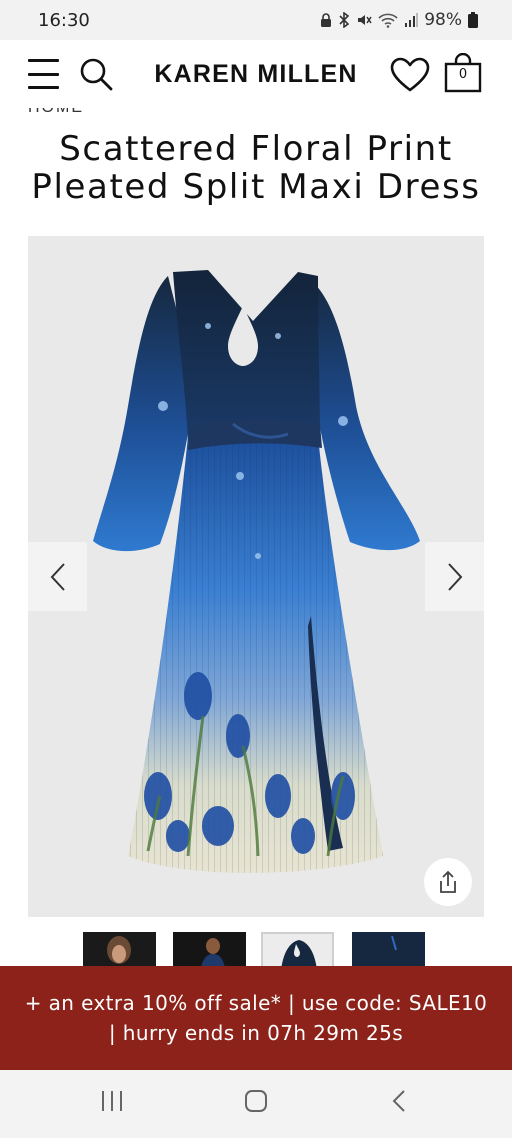 The image size is (512, 1138). I want to click on hamburger-menu-icon, so click(43, 74).